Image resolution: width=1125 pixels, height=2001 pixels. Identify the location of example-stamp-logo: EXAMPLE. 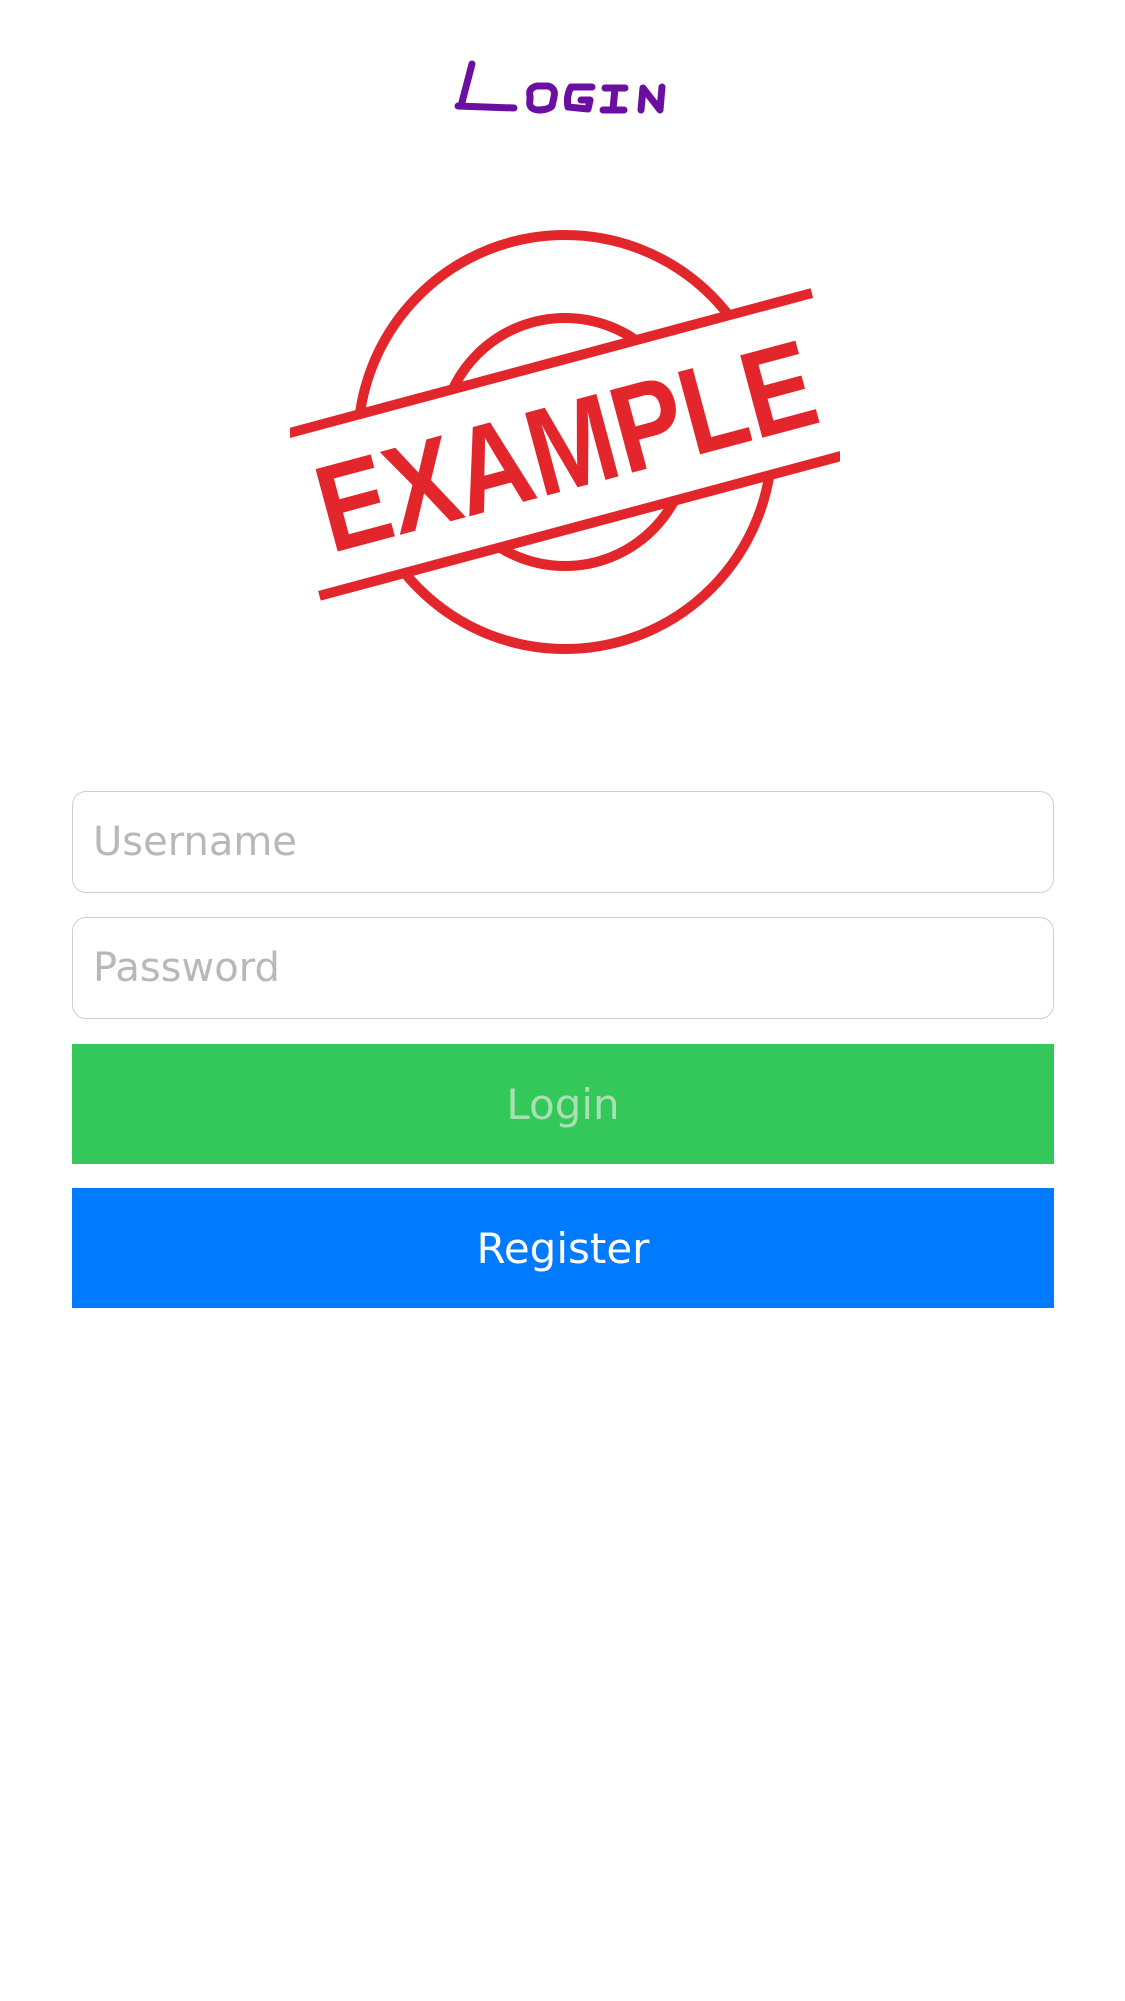
(565, 442).